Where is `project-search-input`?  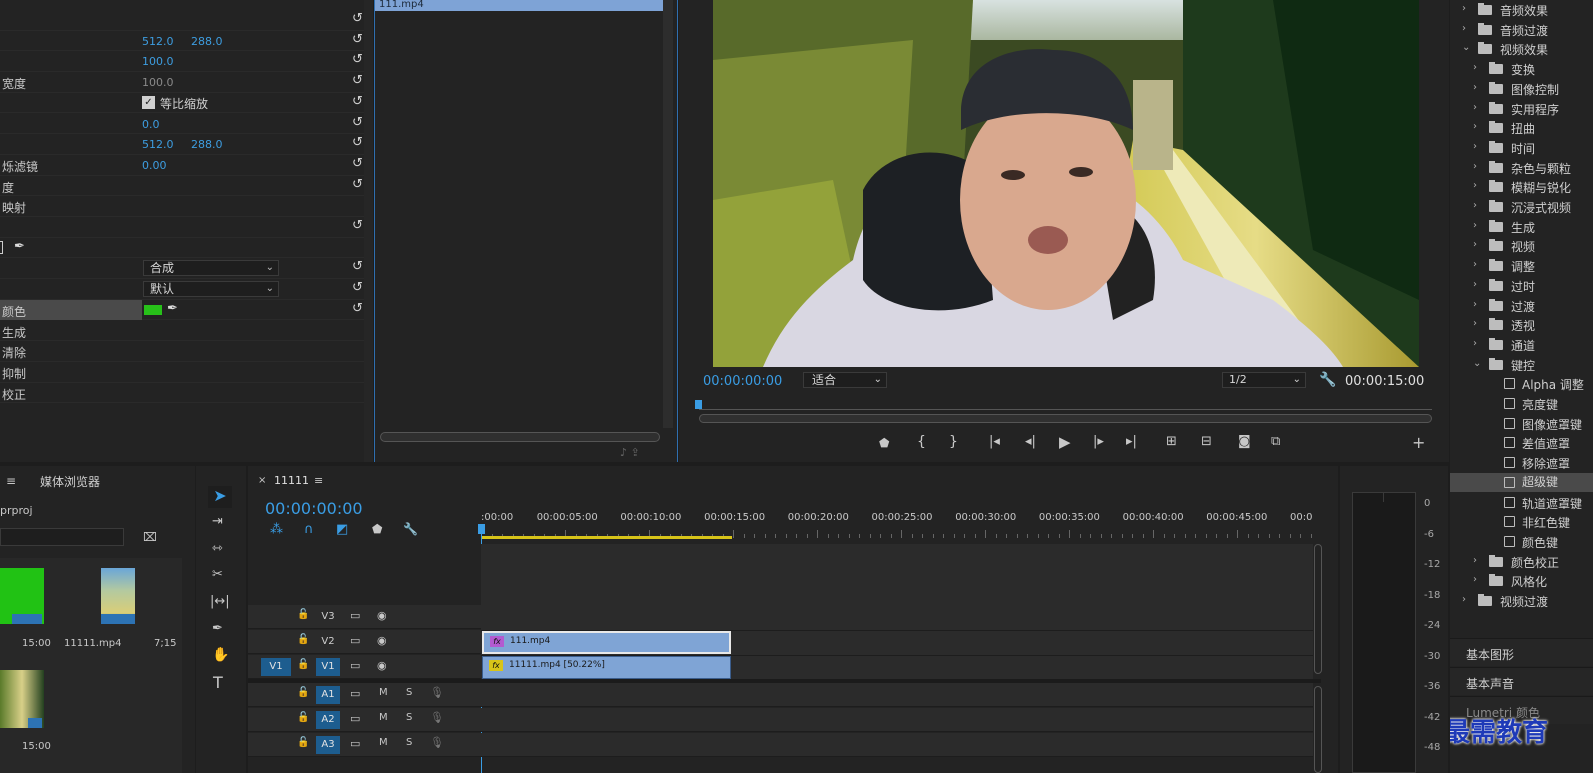 project-search-input is located at coordinates (62, 537).